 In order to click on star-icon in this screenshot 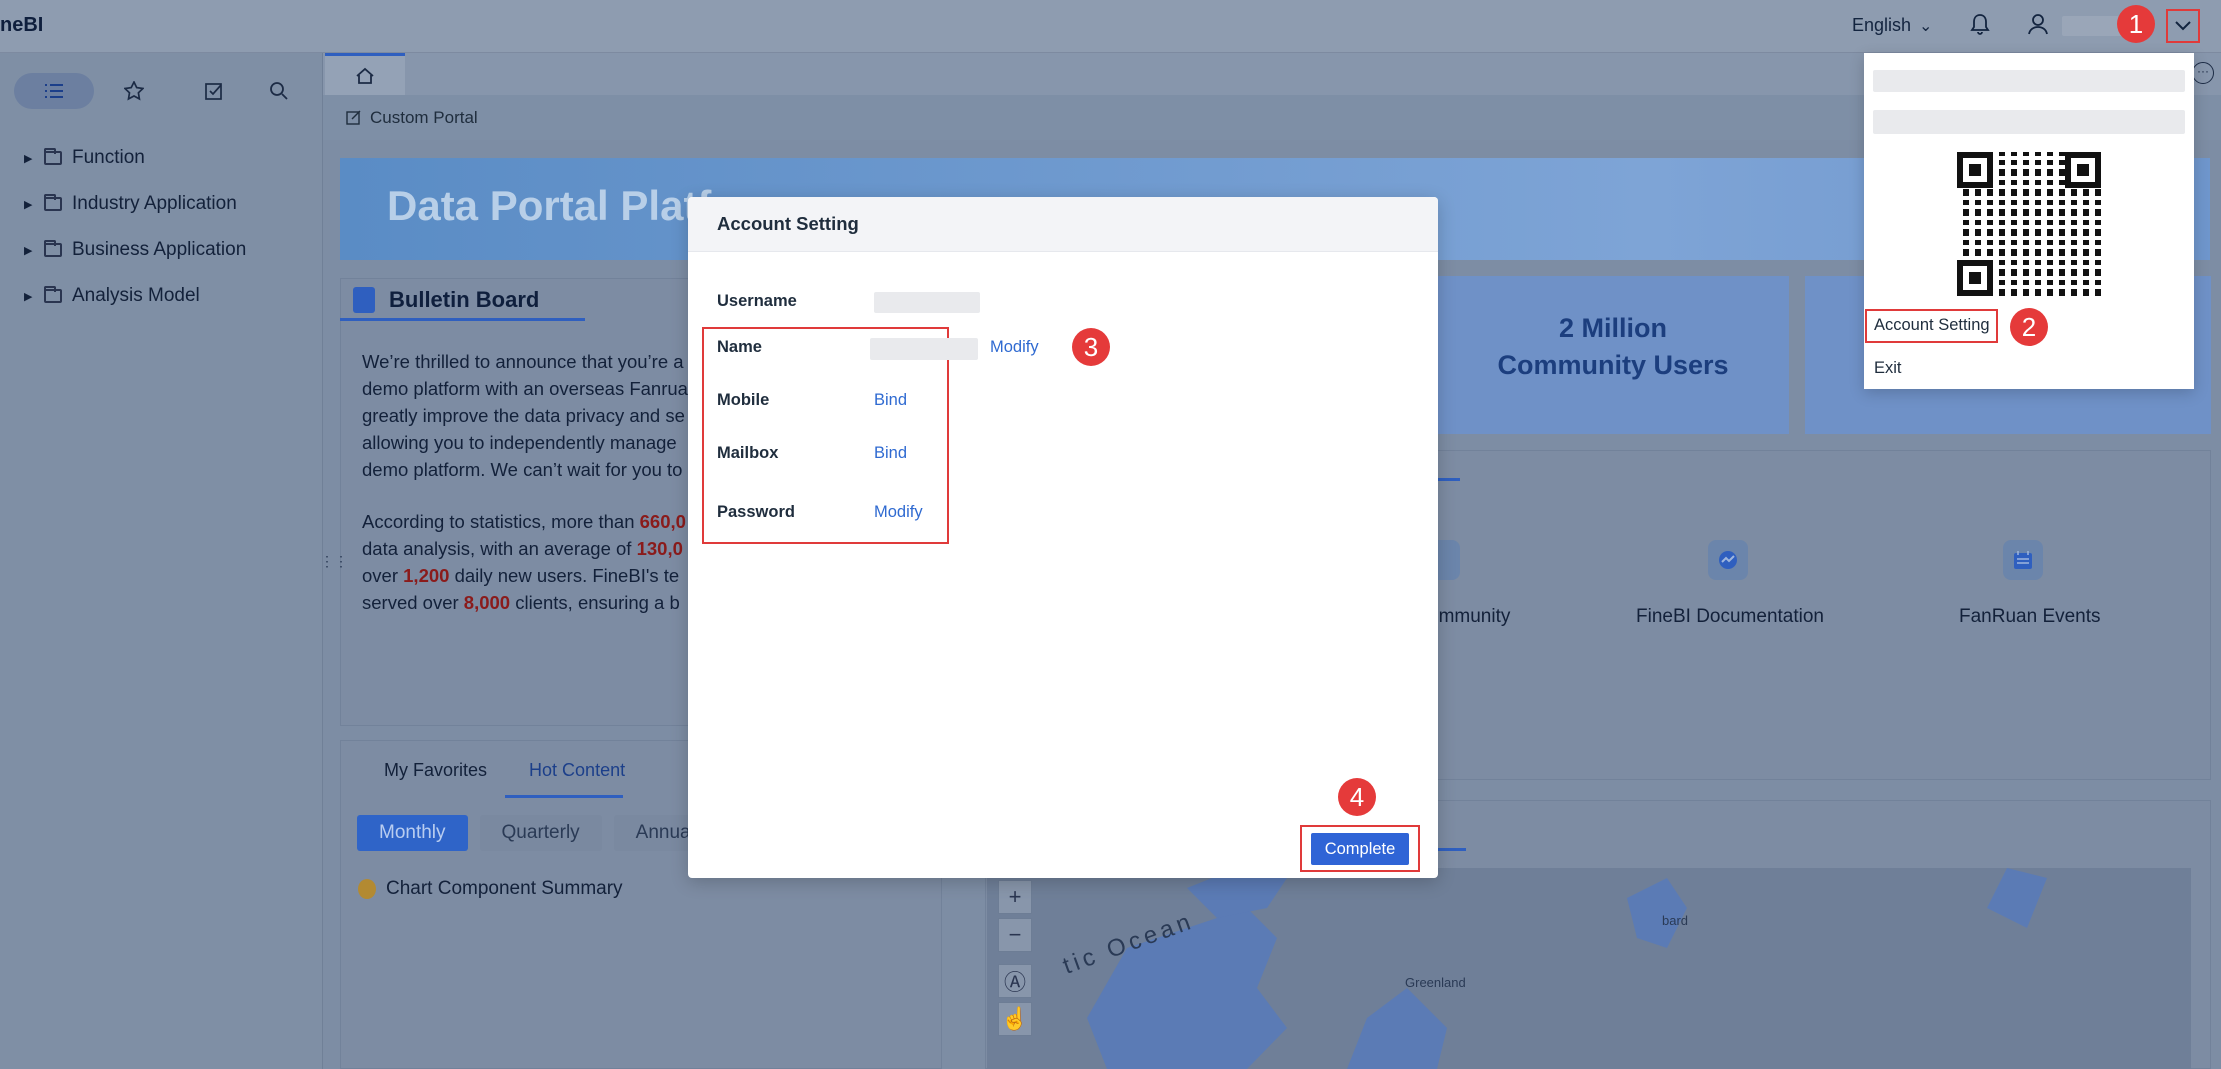, I will do `click(134, 91)`.